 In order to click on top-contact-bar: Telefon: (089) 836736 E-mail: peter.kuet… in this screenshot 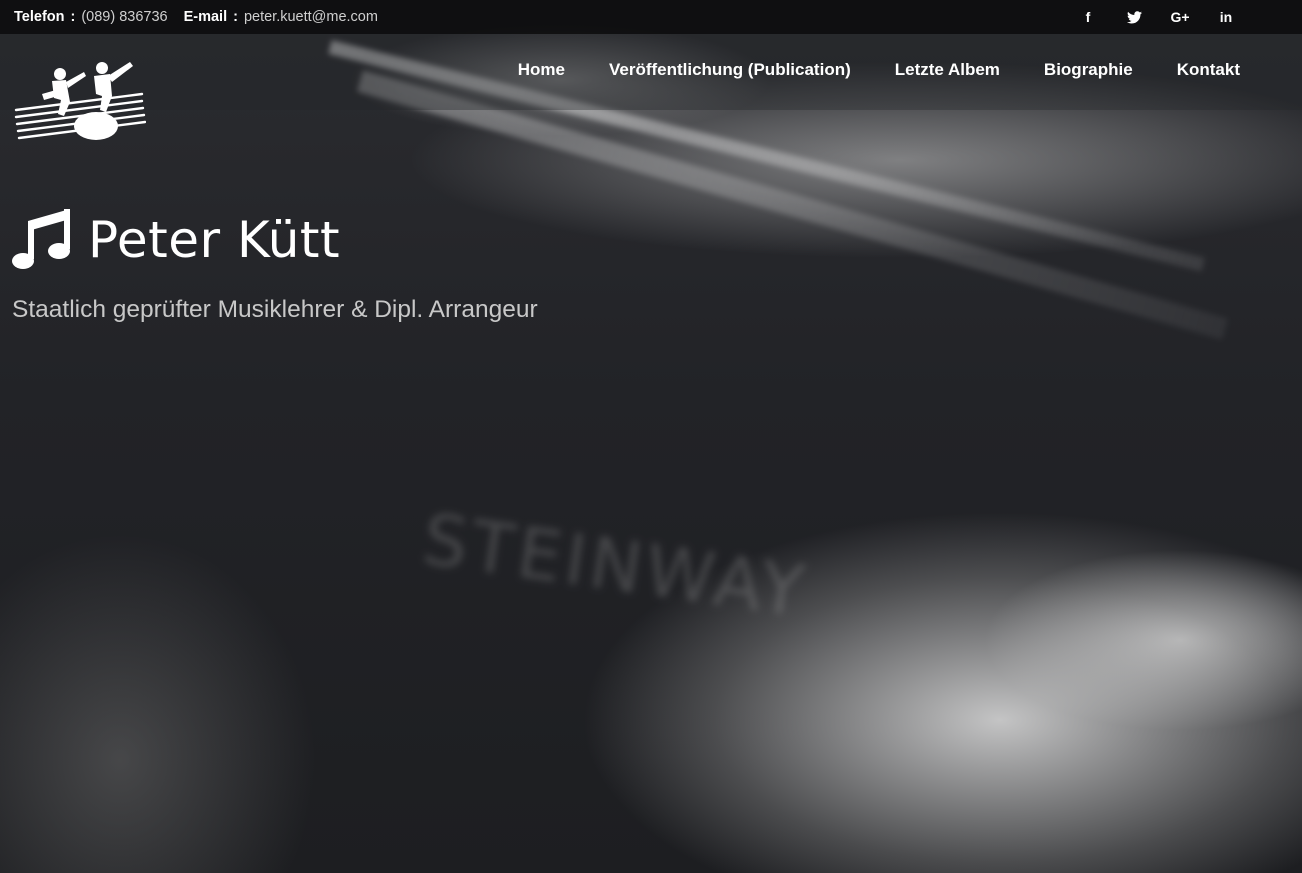, I will do `click(651, 17)`.